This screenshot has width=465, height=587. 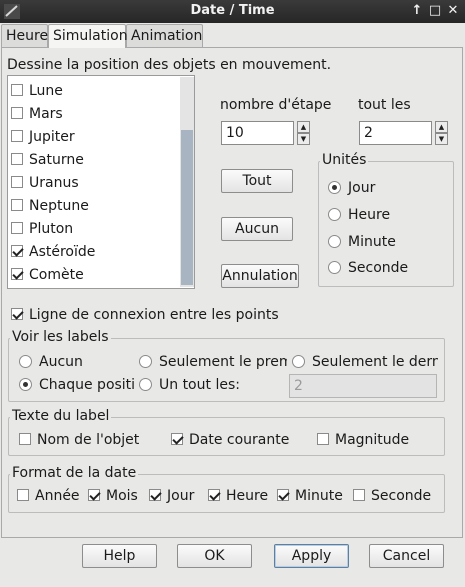 I want to click on checkbox-year, so click(x=23, y=495).